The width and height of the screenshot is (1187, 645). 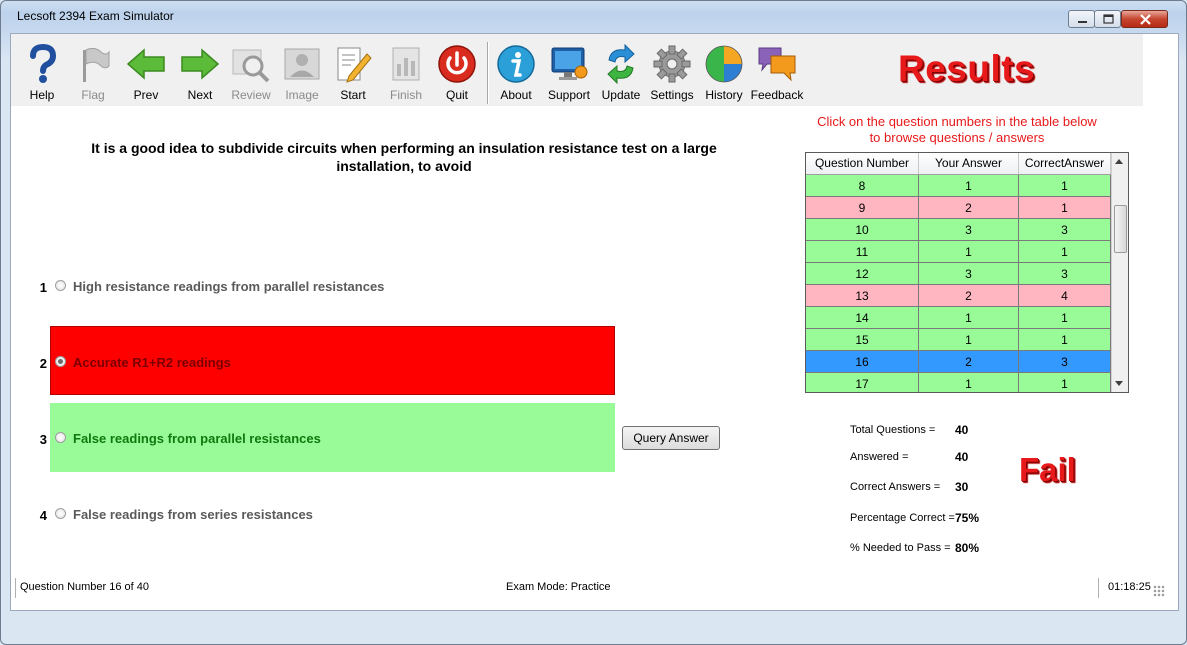 I want to click on cell-question-number: 14, so click(x=862, y=318).